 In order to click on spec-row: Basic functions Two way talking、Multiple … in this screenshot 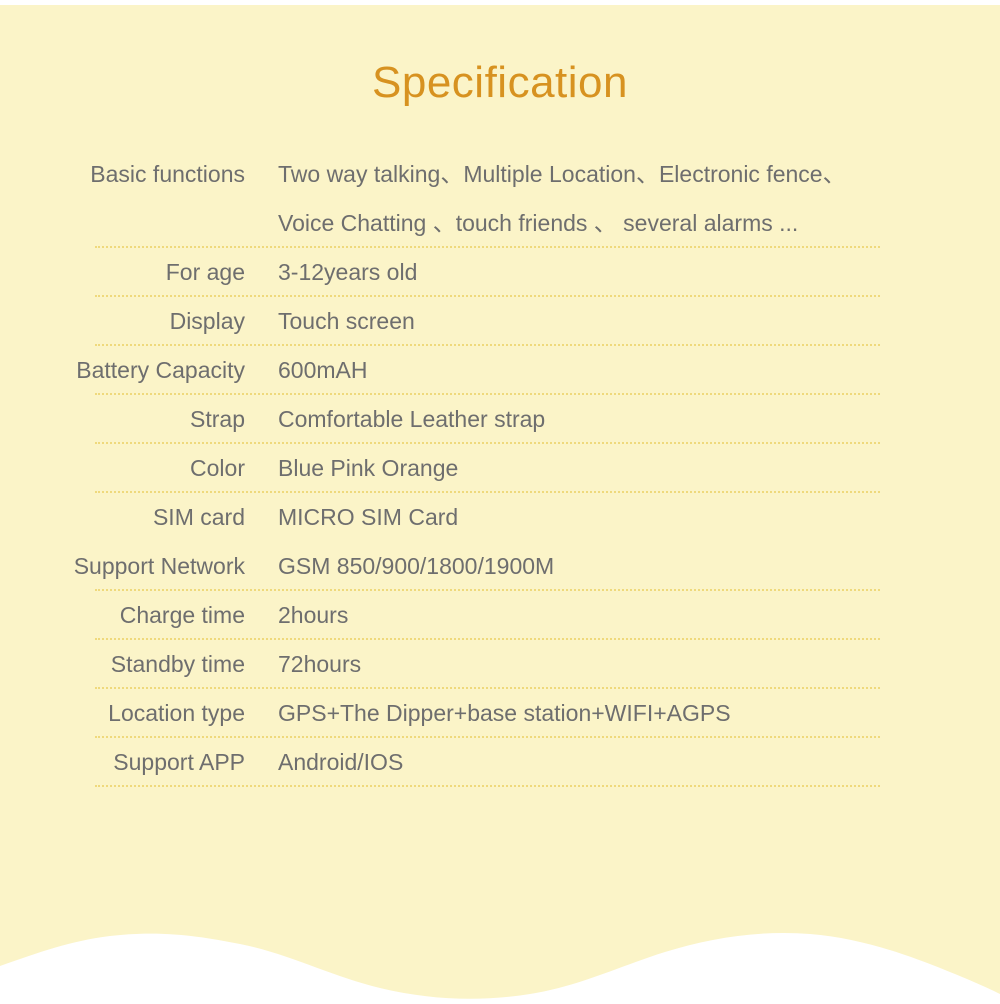, I will do `click(500, 199)`.